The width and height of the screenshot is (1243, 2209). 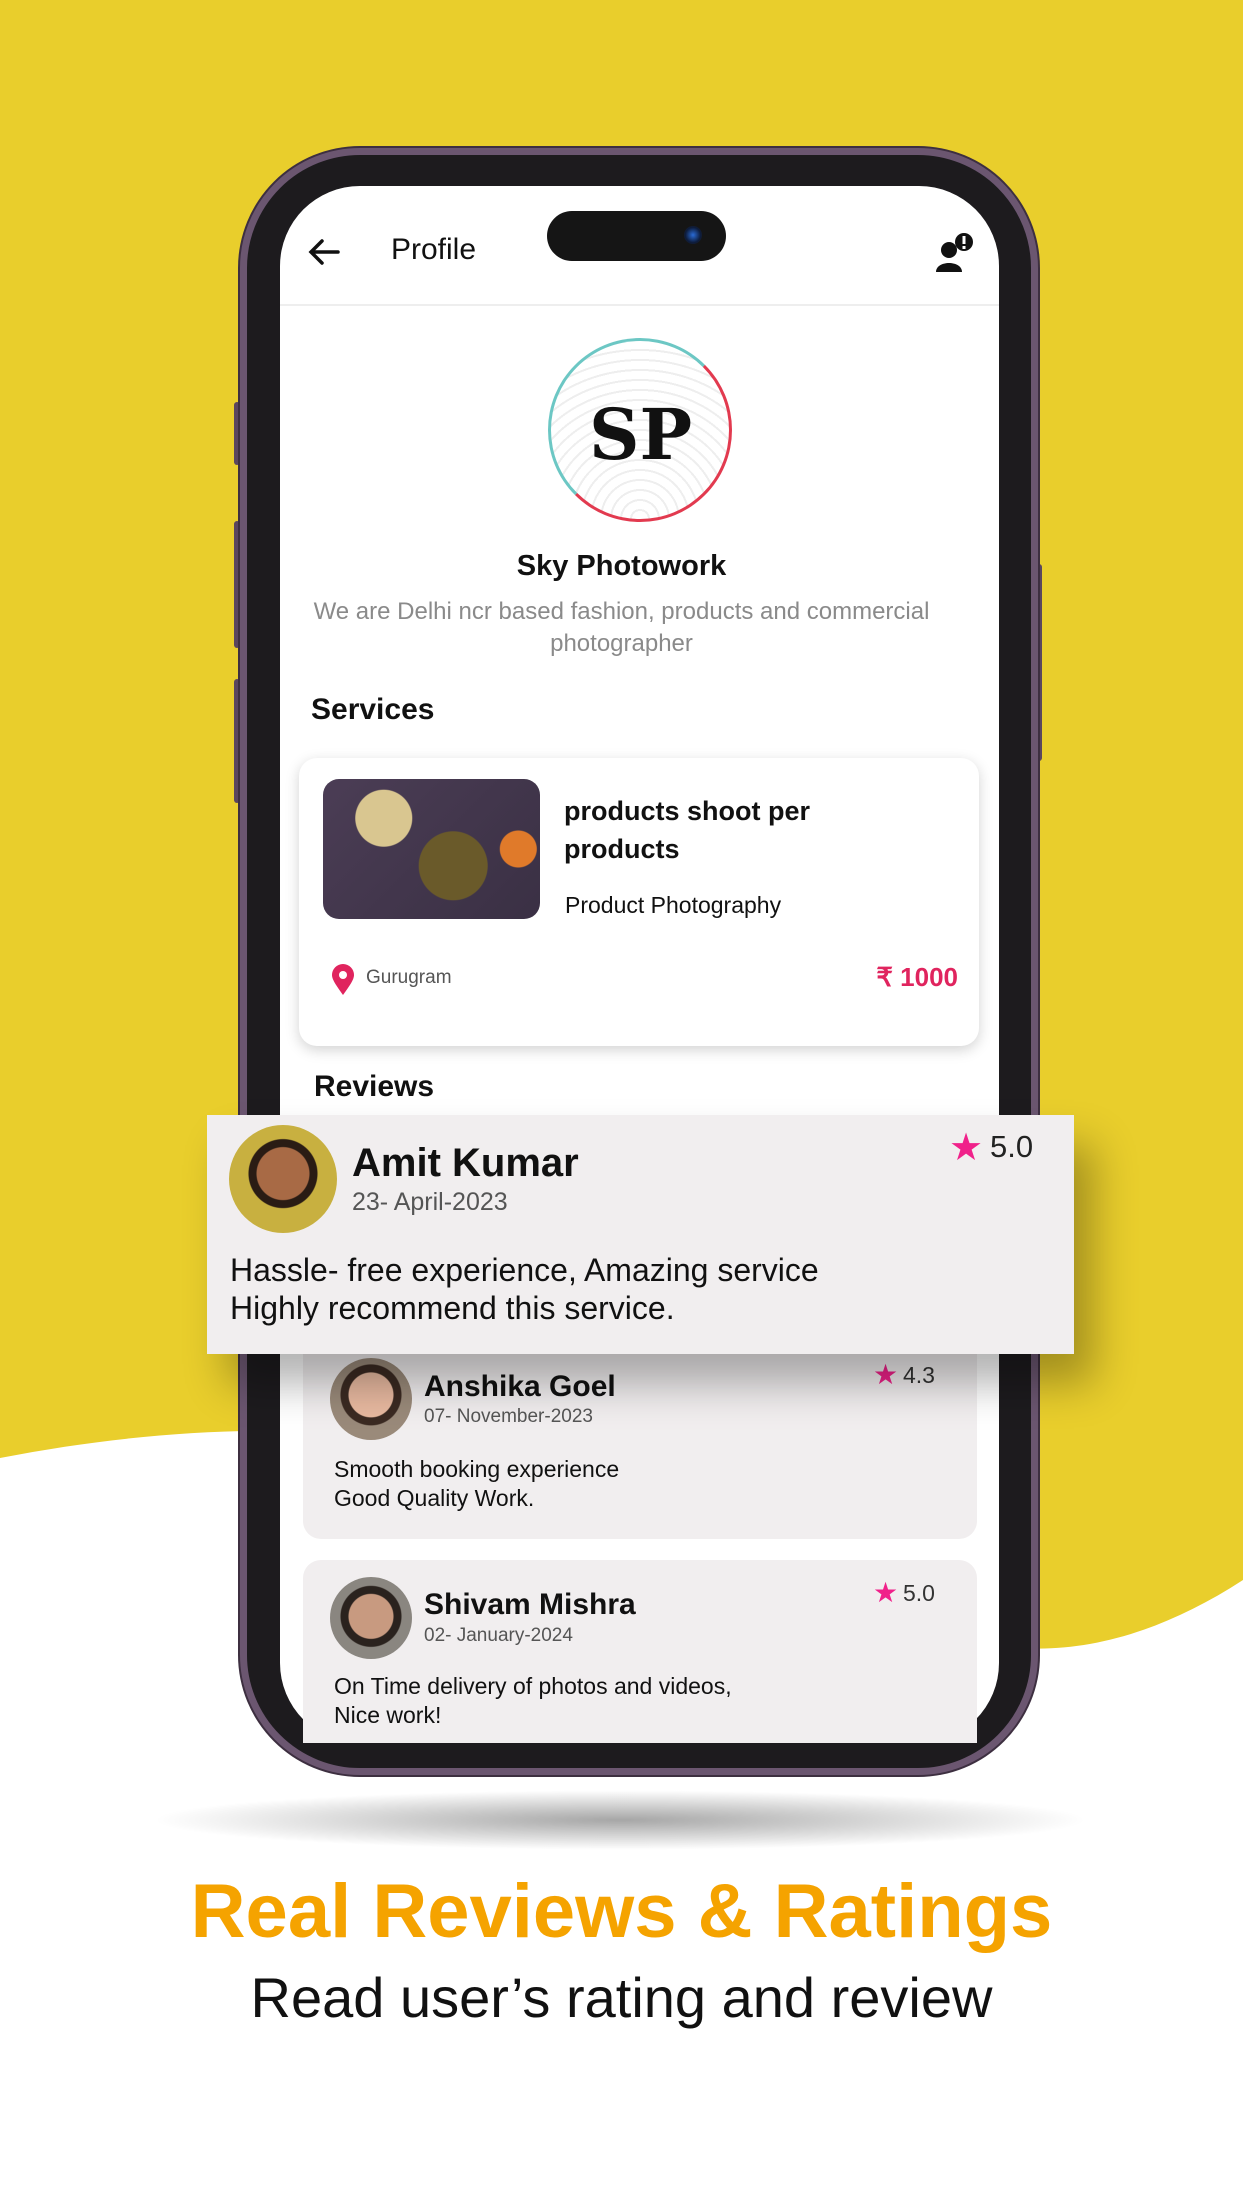 What do you see at coordinates (621, 1911) in the screenshot?
I see `promo-headline: Real Reviews & Ratings` at bounding box center [621, 1911].